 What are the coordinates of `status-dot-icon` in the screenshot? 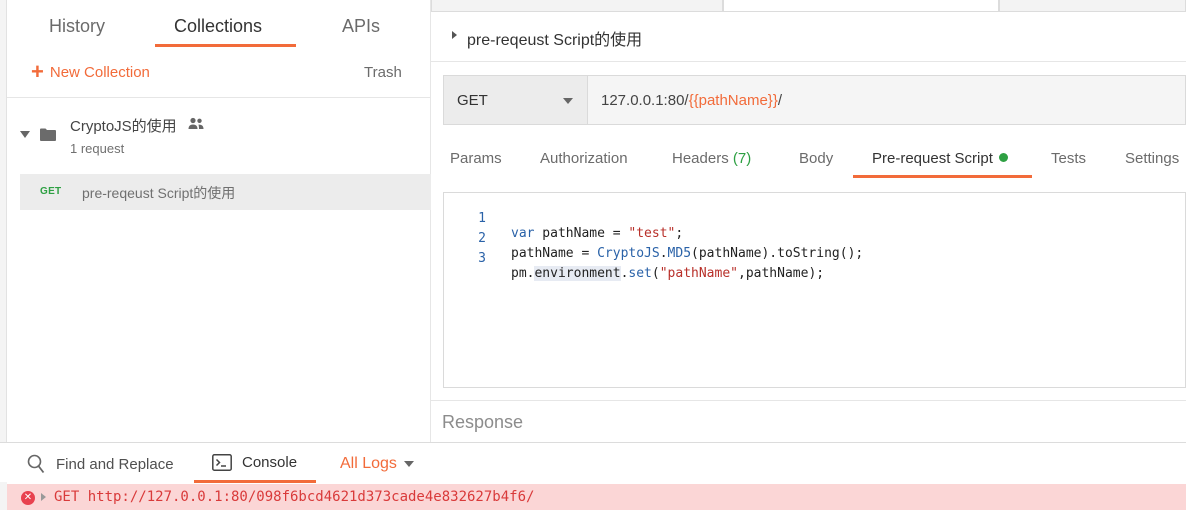 It's located at (1003, 157).